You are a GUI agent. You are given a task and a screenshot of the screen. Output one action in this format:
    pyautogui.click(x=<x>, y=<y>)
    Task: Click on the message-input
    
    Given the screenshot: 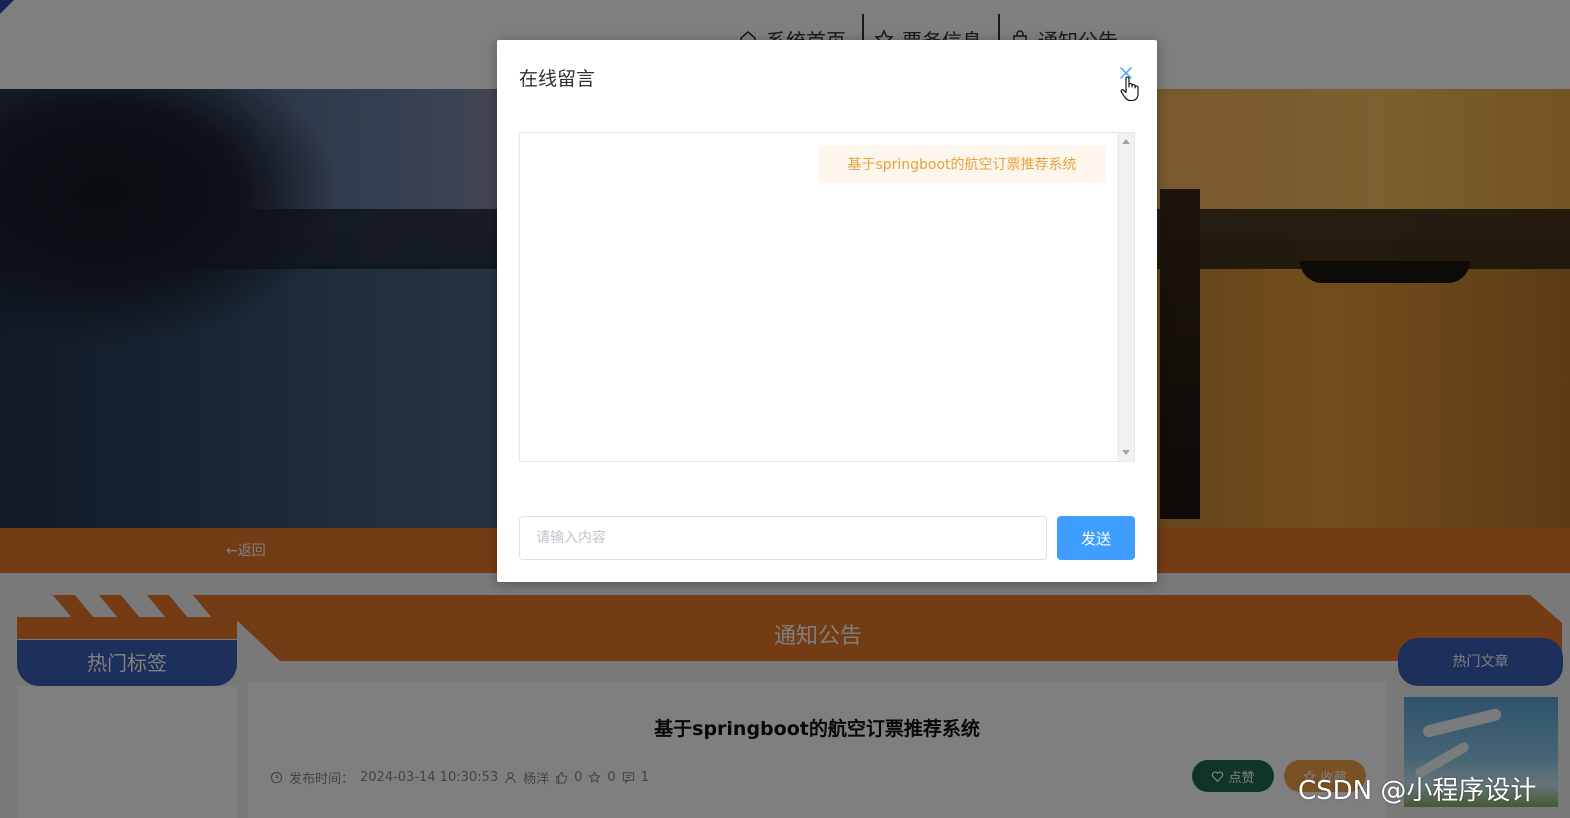 What is the action you would take?
    pyautogui.click(x=783, y=538)
    